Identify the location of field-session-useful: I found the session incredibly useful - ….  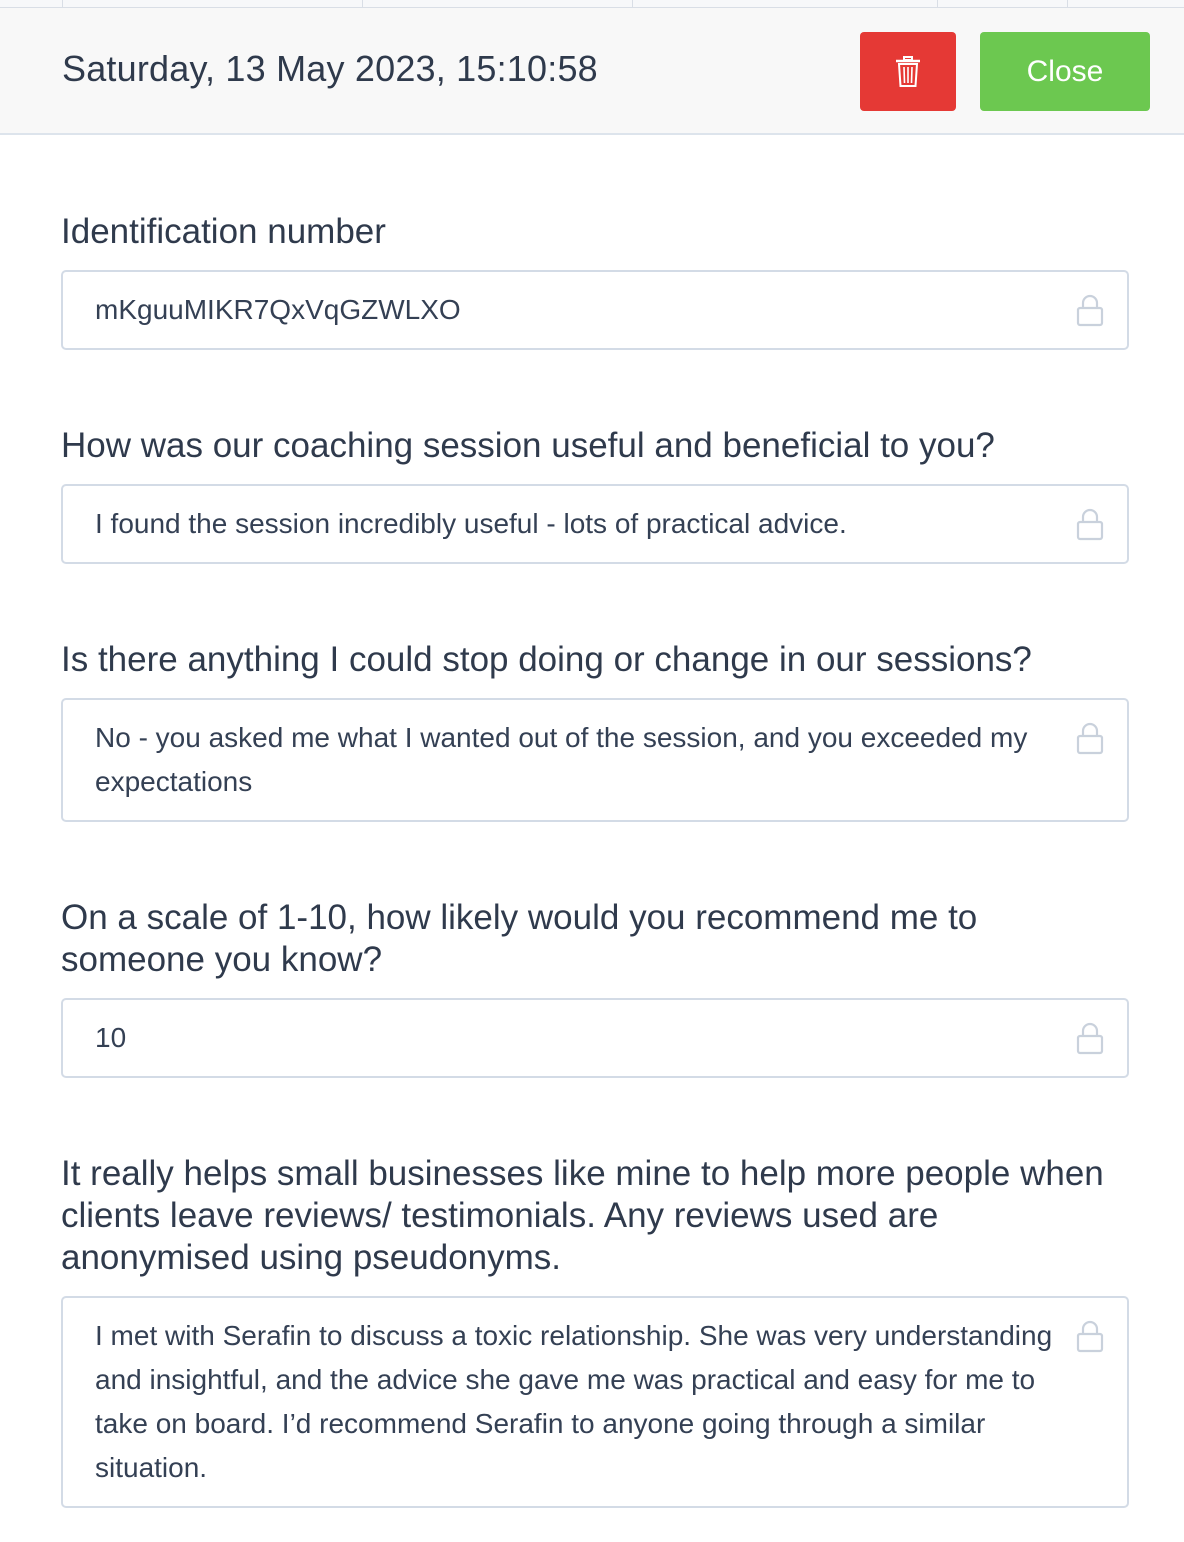
(595, 524).